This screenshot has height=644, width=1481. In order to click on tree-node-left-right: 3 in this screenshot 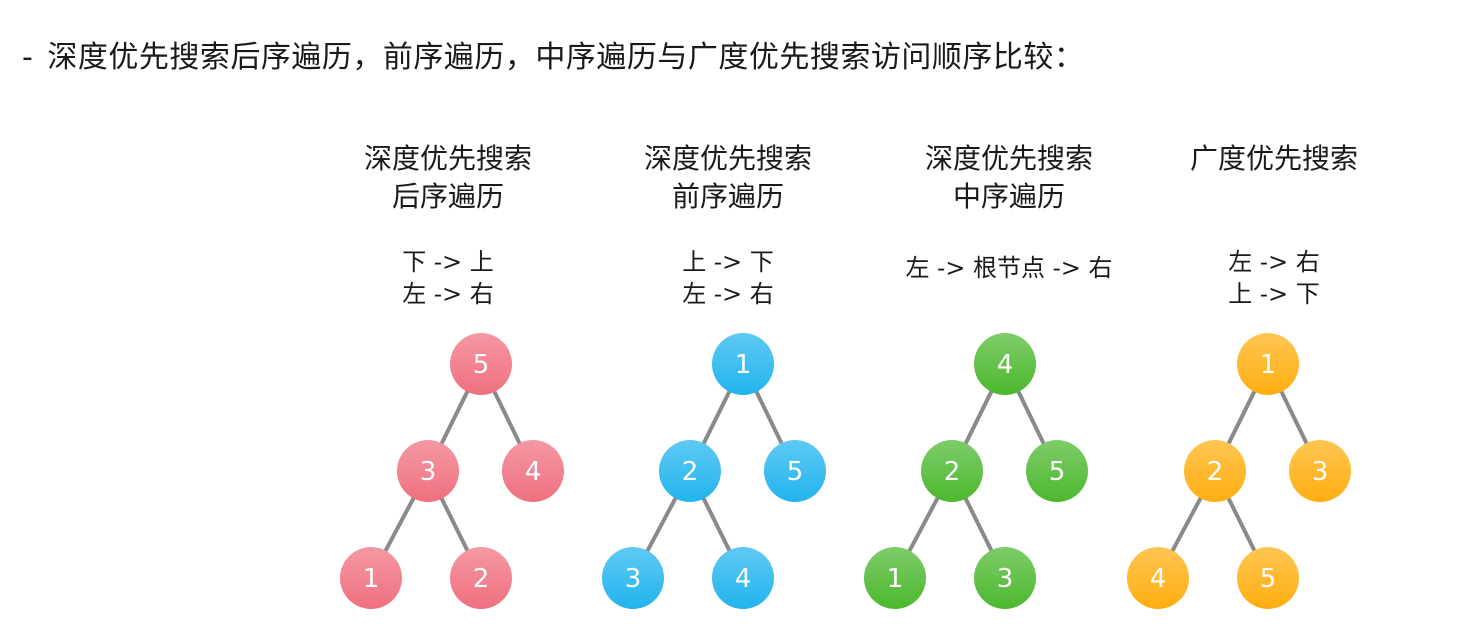, I will do `click(1005, 578)`.